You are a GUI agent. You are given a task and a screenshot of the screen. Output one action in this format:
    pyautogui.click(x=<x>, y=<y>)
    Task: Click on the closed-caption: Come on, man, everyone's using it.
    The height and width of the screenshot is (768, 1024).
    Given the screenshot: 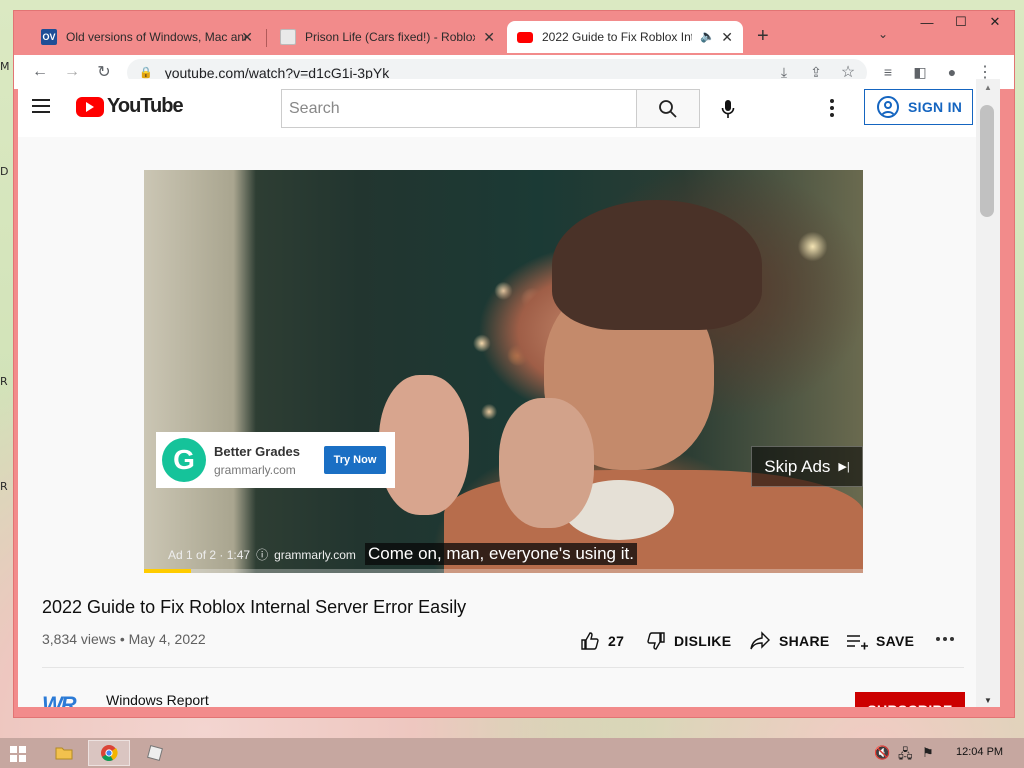 What is the action you would take?
    pyautogui.click(x=501, y=554)
    